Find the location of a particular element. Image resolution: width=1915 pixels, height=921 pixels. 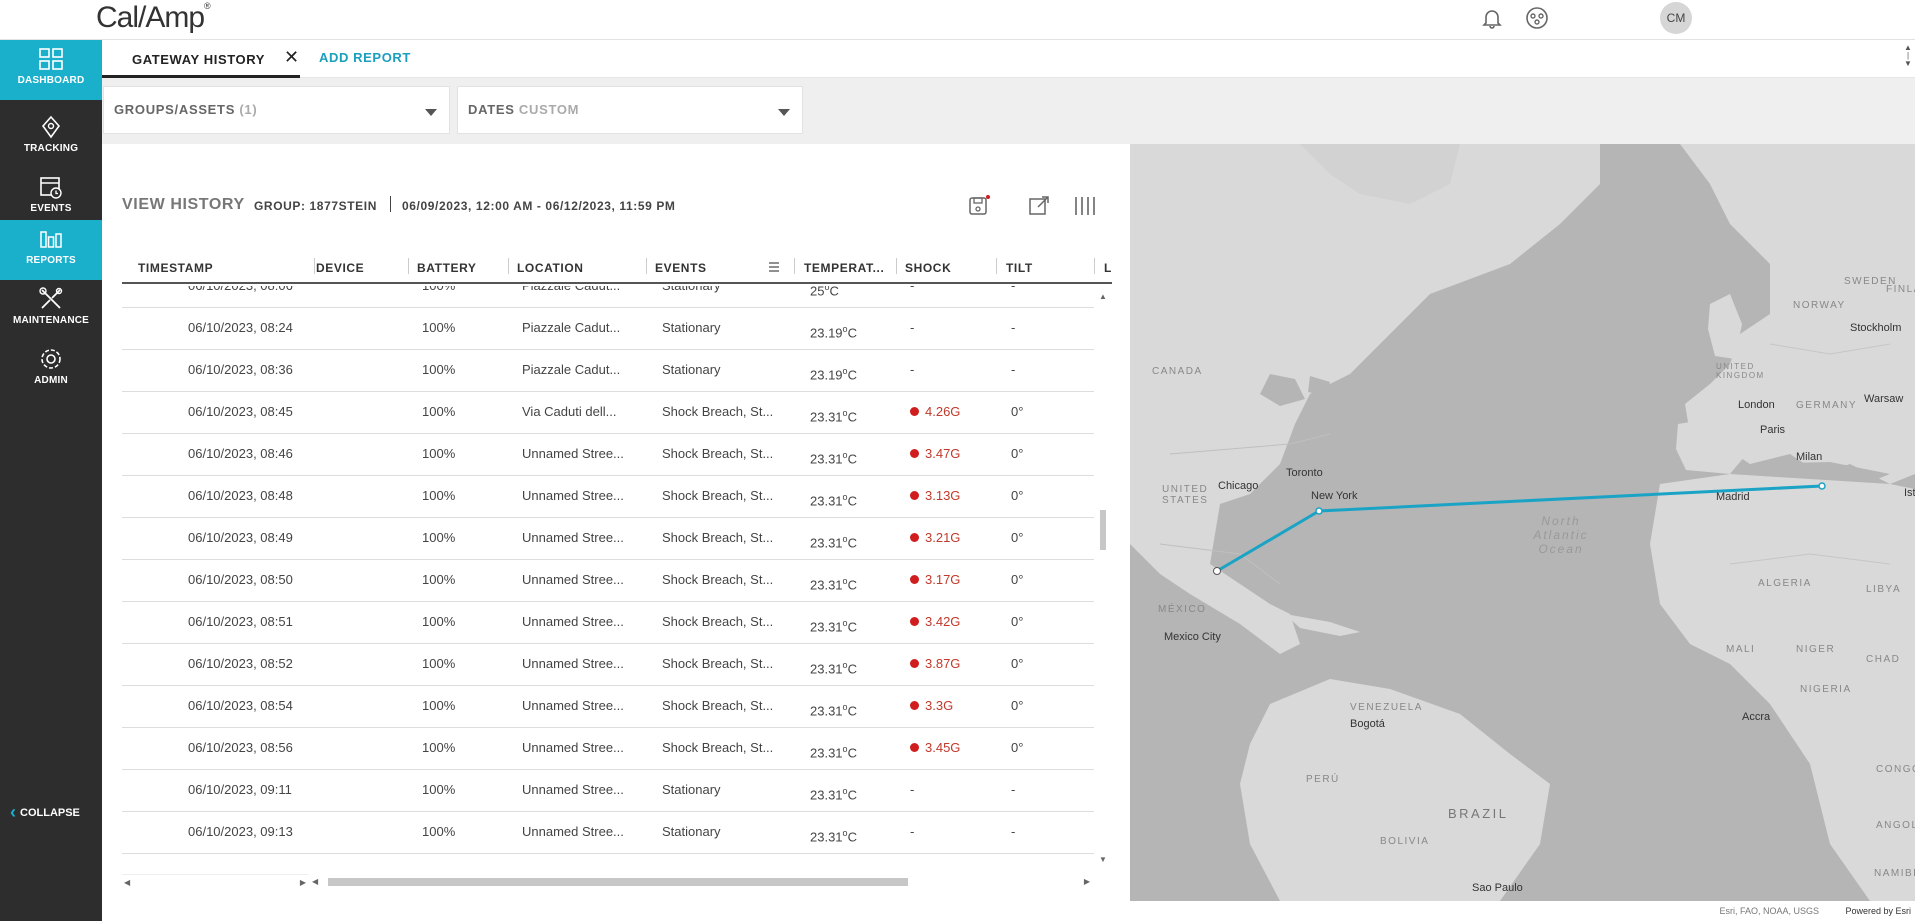

sidebar-item-admin: ADMIN is located at coordinates (51, 370).